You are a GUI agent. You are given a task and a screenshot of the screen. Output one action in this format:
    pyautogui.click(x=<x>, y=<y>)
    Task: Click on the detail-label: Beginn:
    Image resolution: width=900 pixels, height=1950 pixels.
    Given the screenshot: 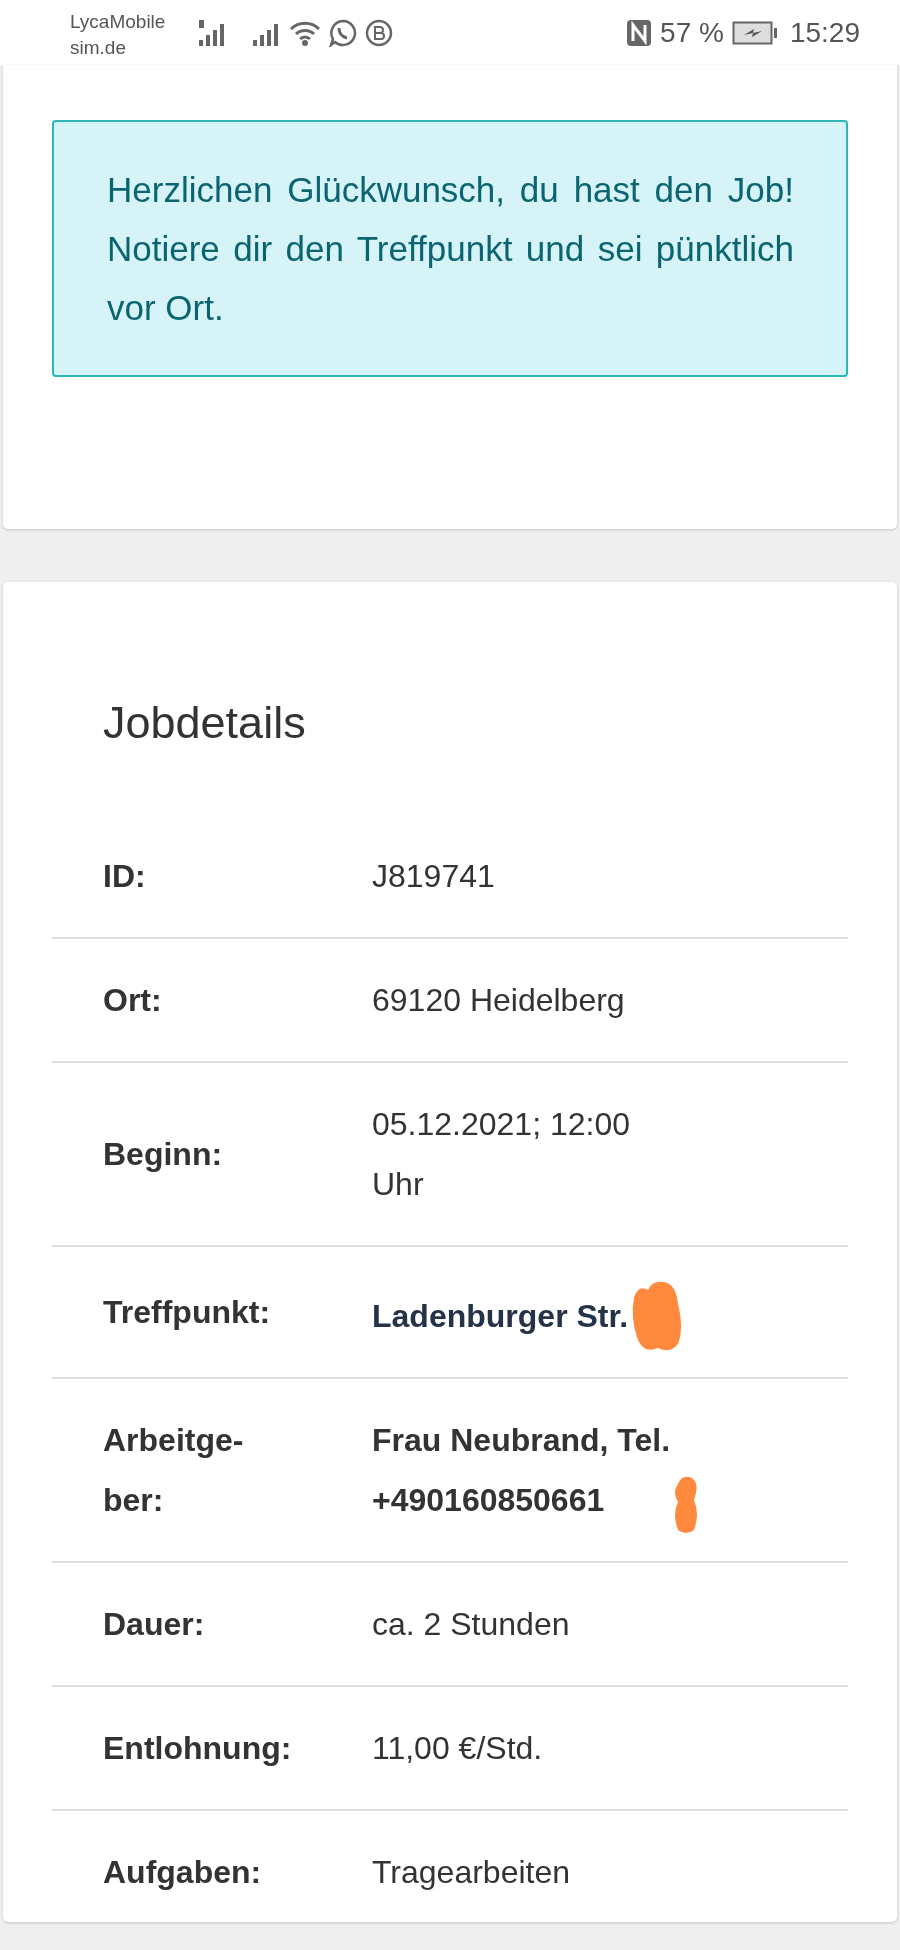 What is the action you would take?
    pyautogui.click(x=163, y=1154)
    